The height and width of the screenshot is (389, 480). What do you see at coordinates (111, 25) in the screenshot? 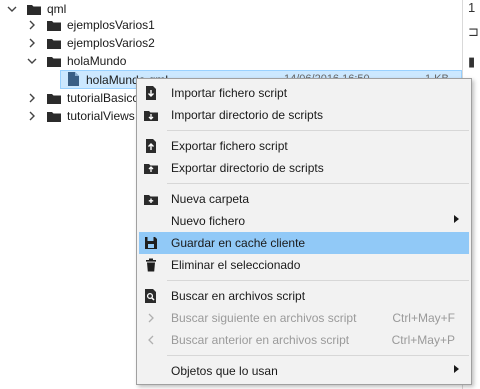
I see `tree-item-label: ejemplosVarios1` at bounding box center [111, 25].